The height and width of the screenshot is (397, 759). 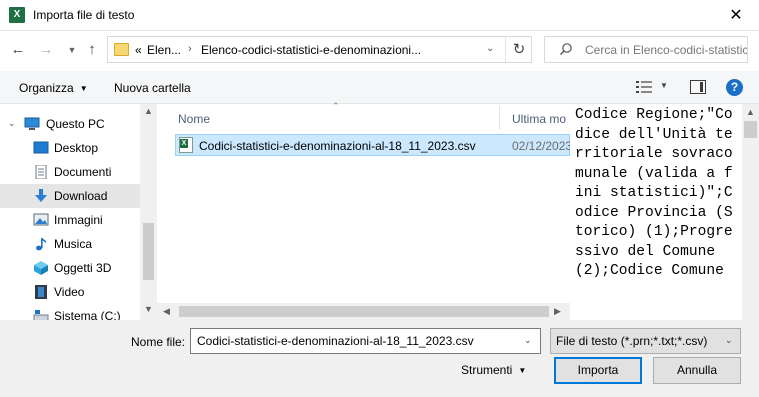 What do you see at coordinates (148, 212) in the screenshot?
I see `navigation-scrollbar: ▲ ▼` at bounding box center [148, 212].